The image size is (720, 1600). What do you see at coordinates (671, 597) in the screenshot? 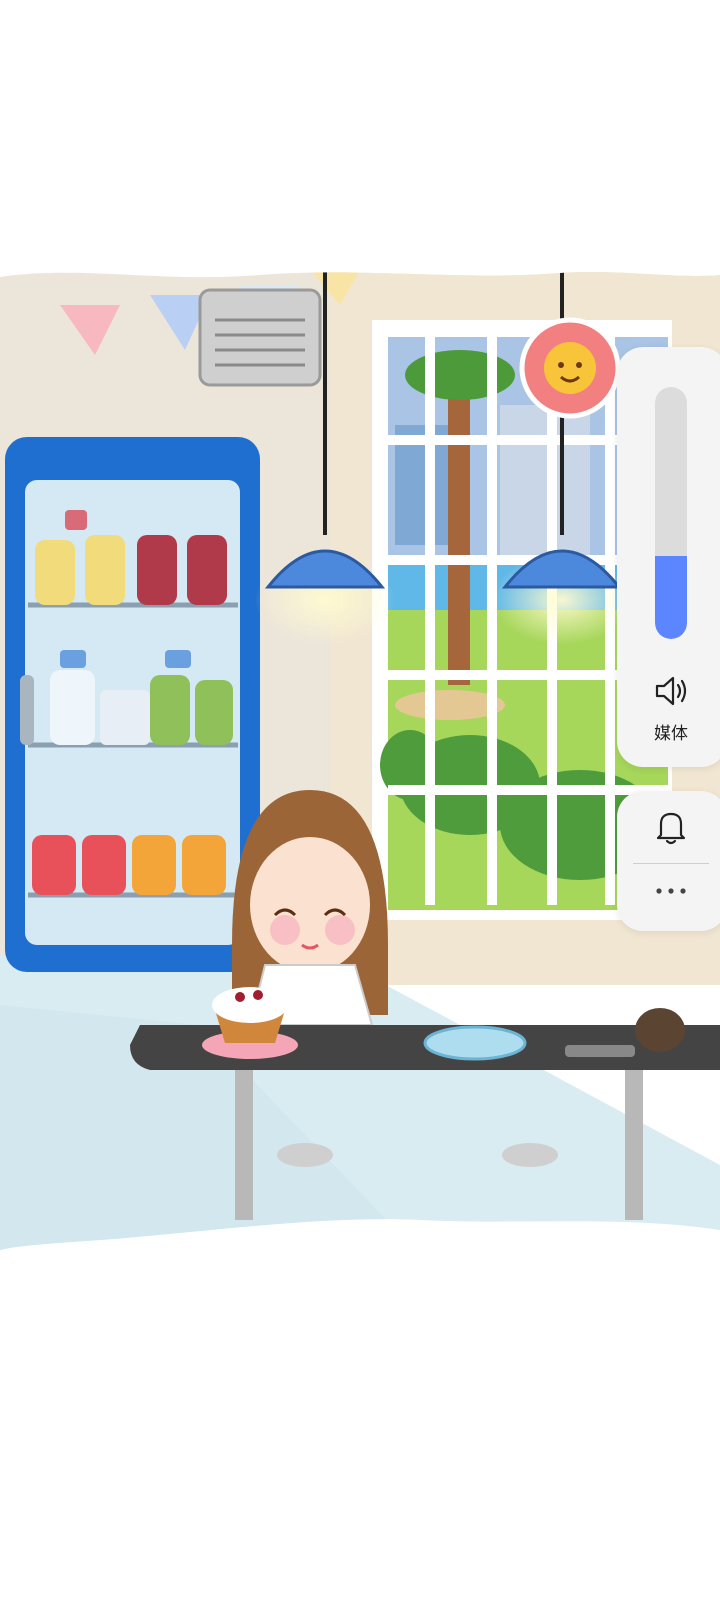
I see `volume-slider-fill` at bounding box center [671, 597].